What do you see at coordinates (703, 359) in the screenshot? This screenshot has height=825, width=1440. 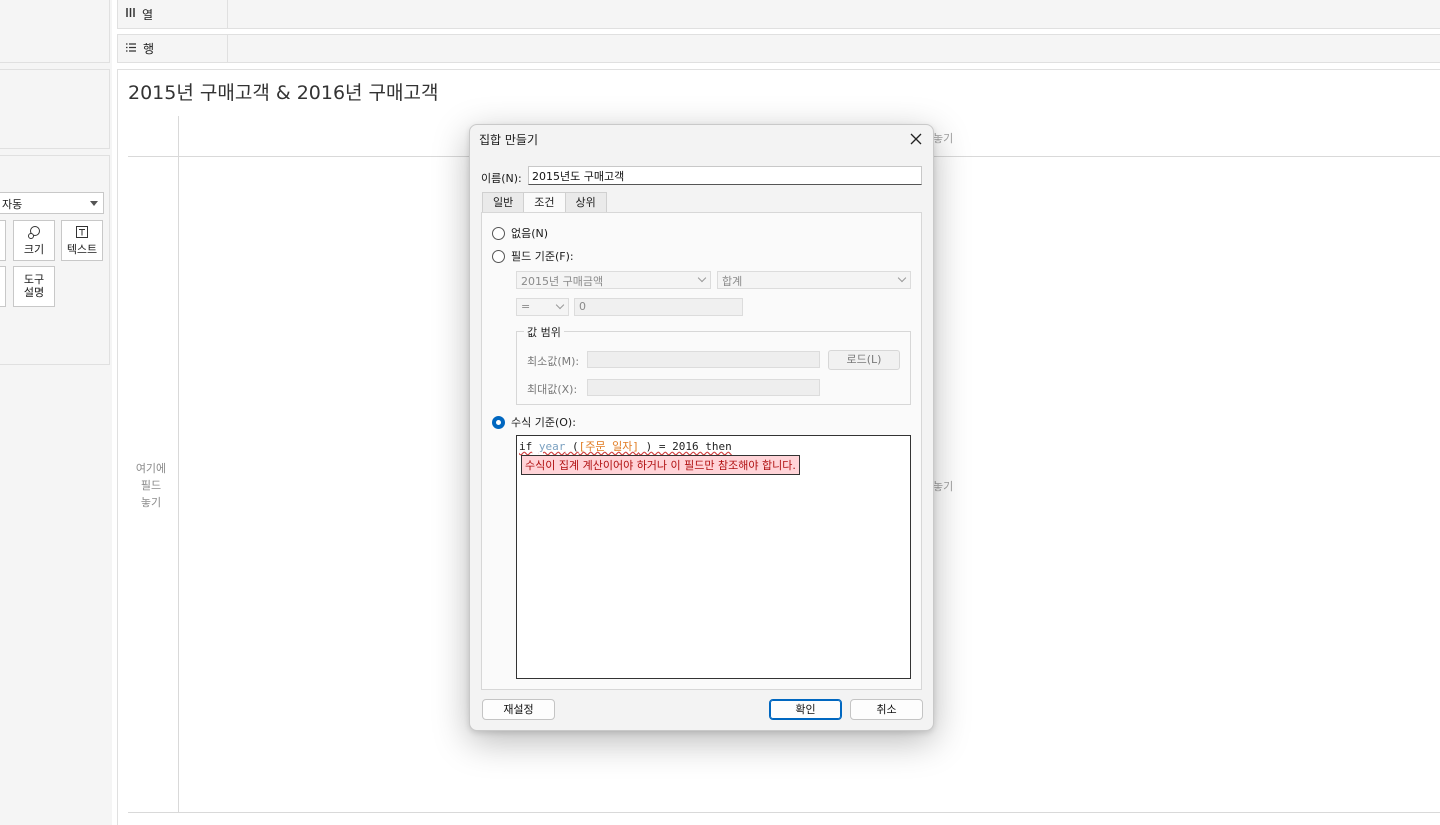 I see `min-input` at bounding box center [703, 359].